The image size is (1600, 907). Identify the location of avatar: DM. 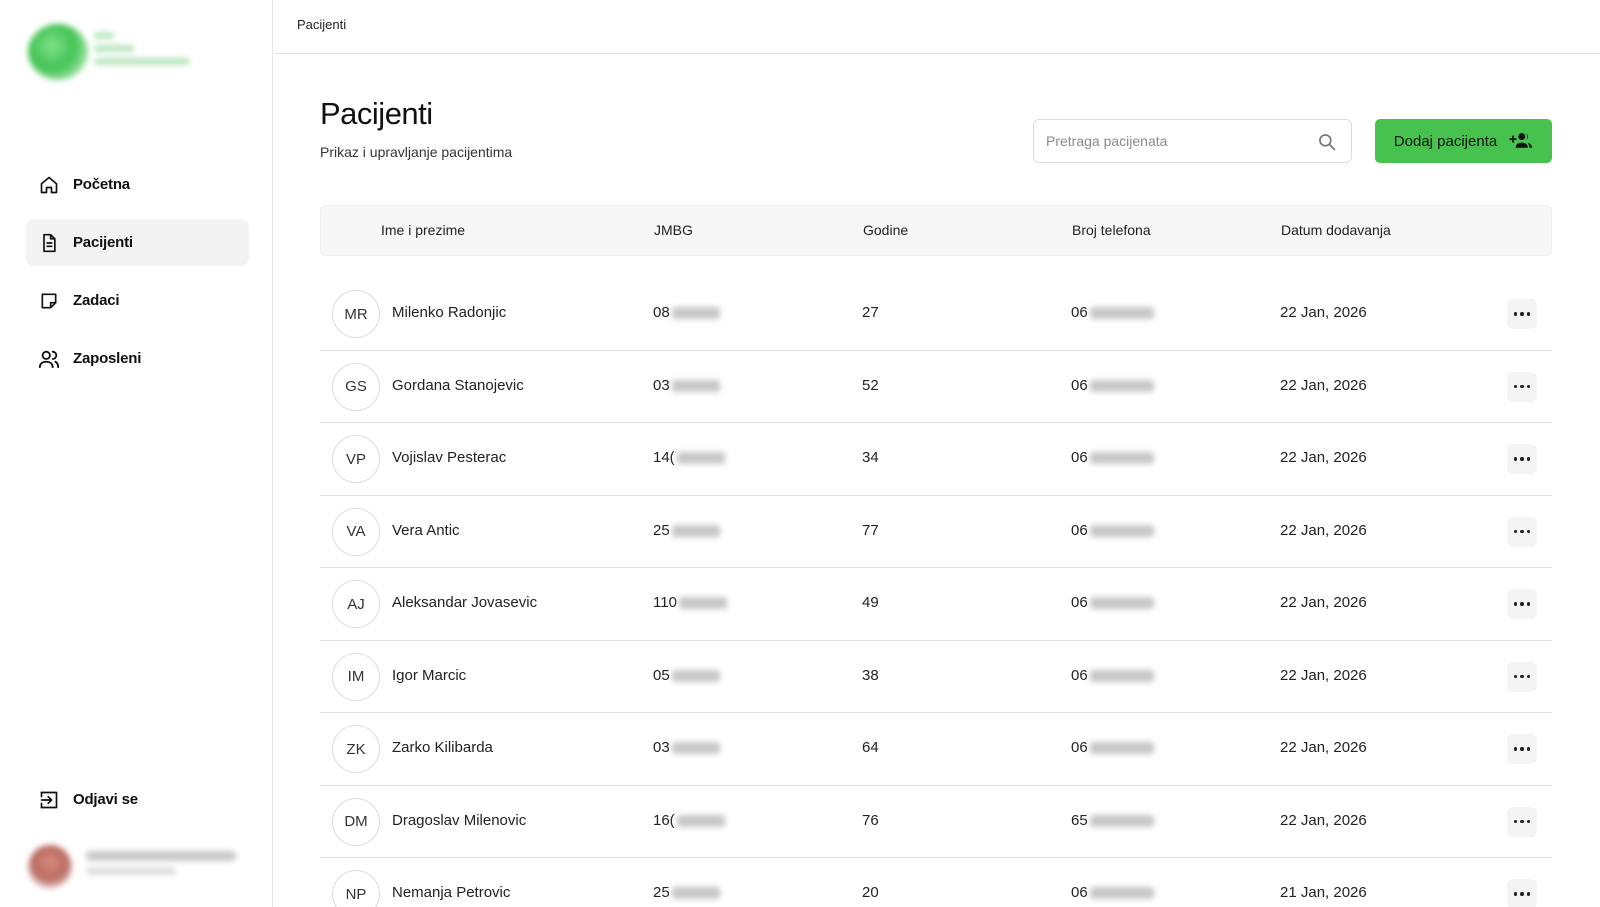
(356, 821).